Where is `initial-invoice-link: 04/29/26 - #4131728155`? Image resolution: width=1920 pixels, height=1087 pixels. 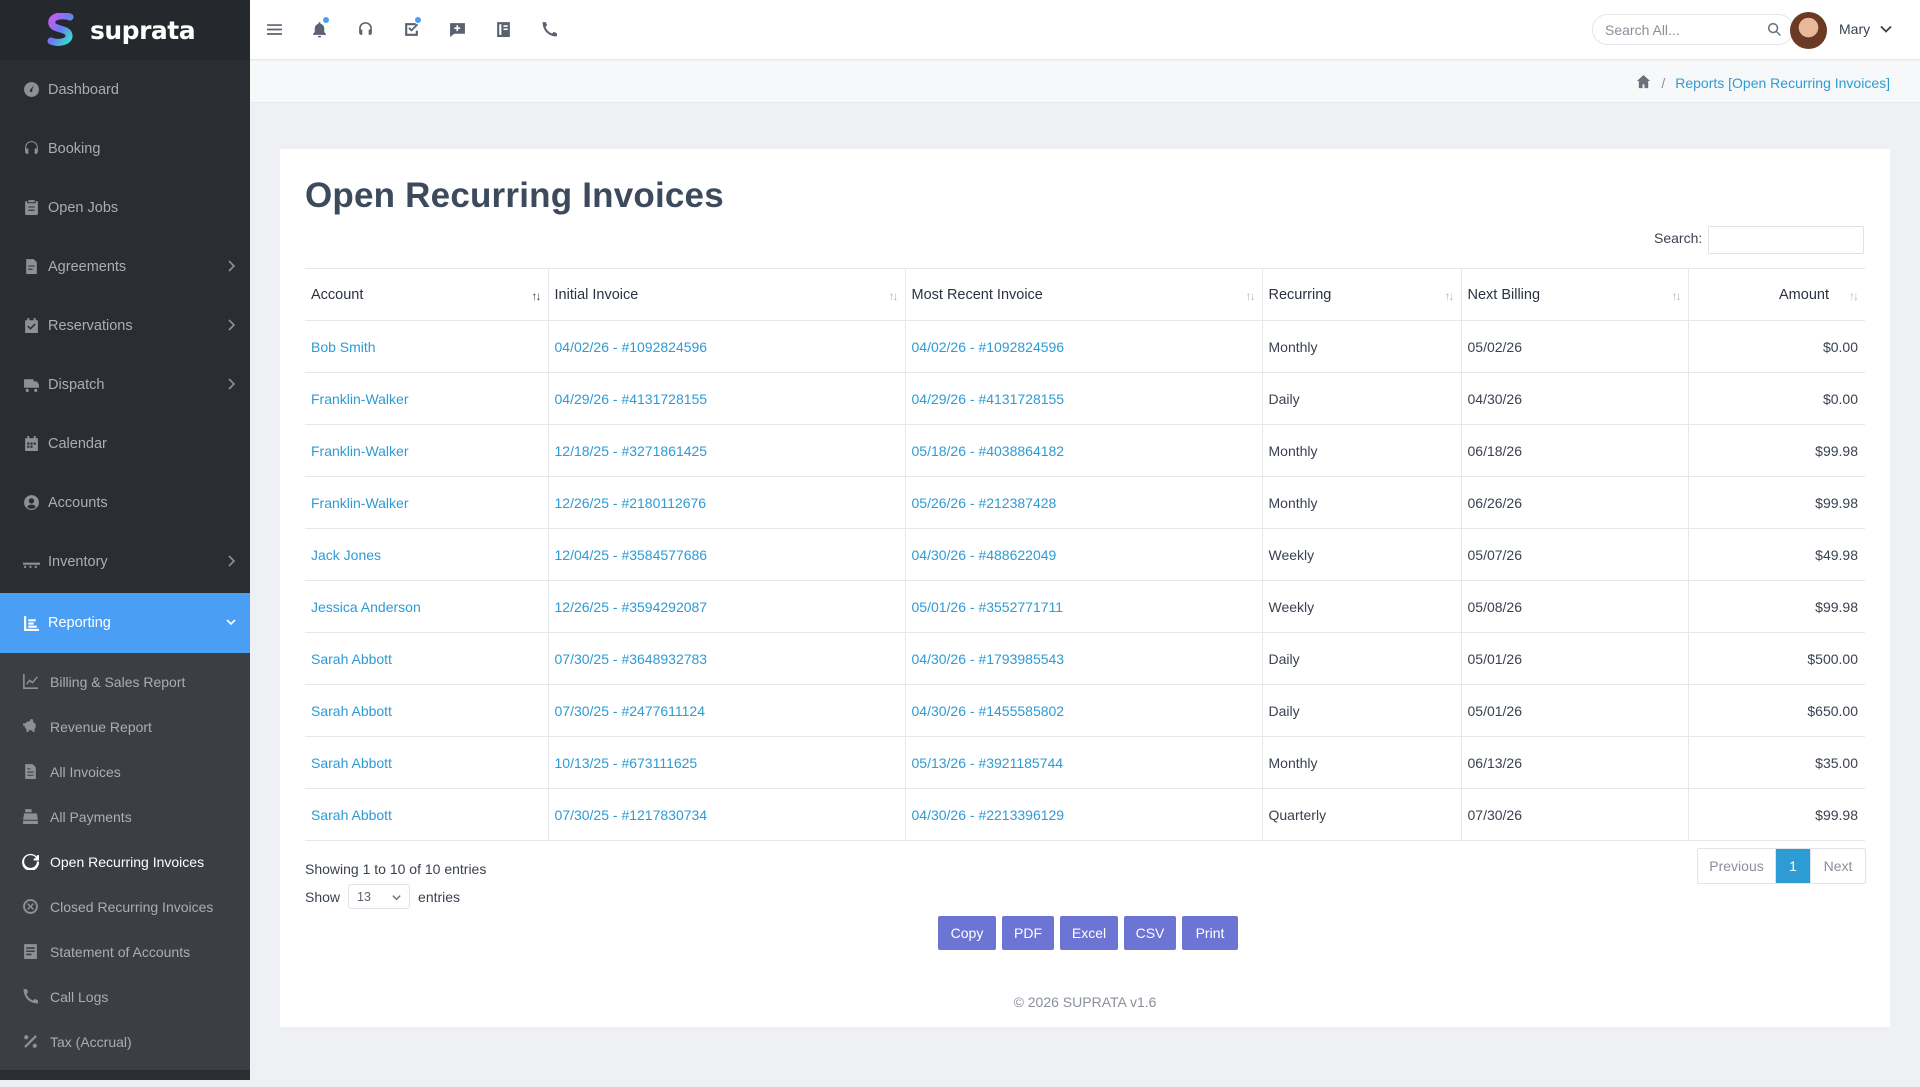 initial-invoice-link: 04/29/26 - #4131728155 is located at coordinates (631, 399).